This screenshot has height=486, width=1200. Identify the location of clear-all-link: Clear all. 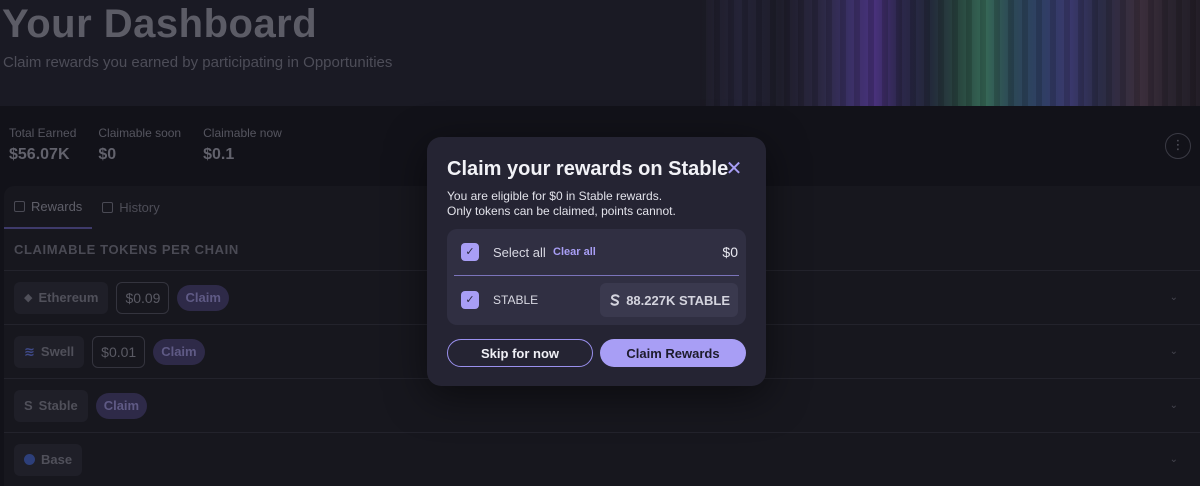
(574, 252).